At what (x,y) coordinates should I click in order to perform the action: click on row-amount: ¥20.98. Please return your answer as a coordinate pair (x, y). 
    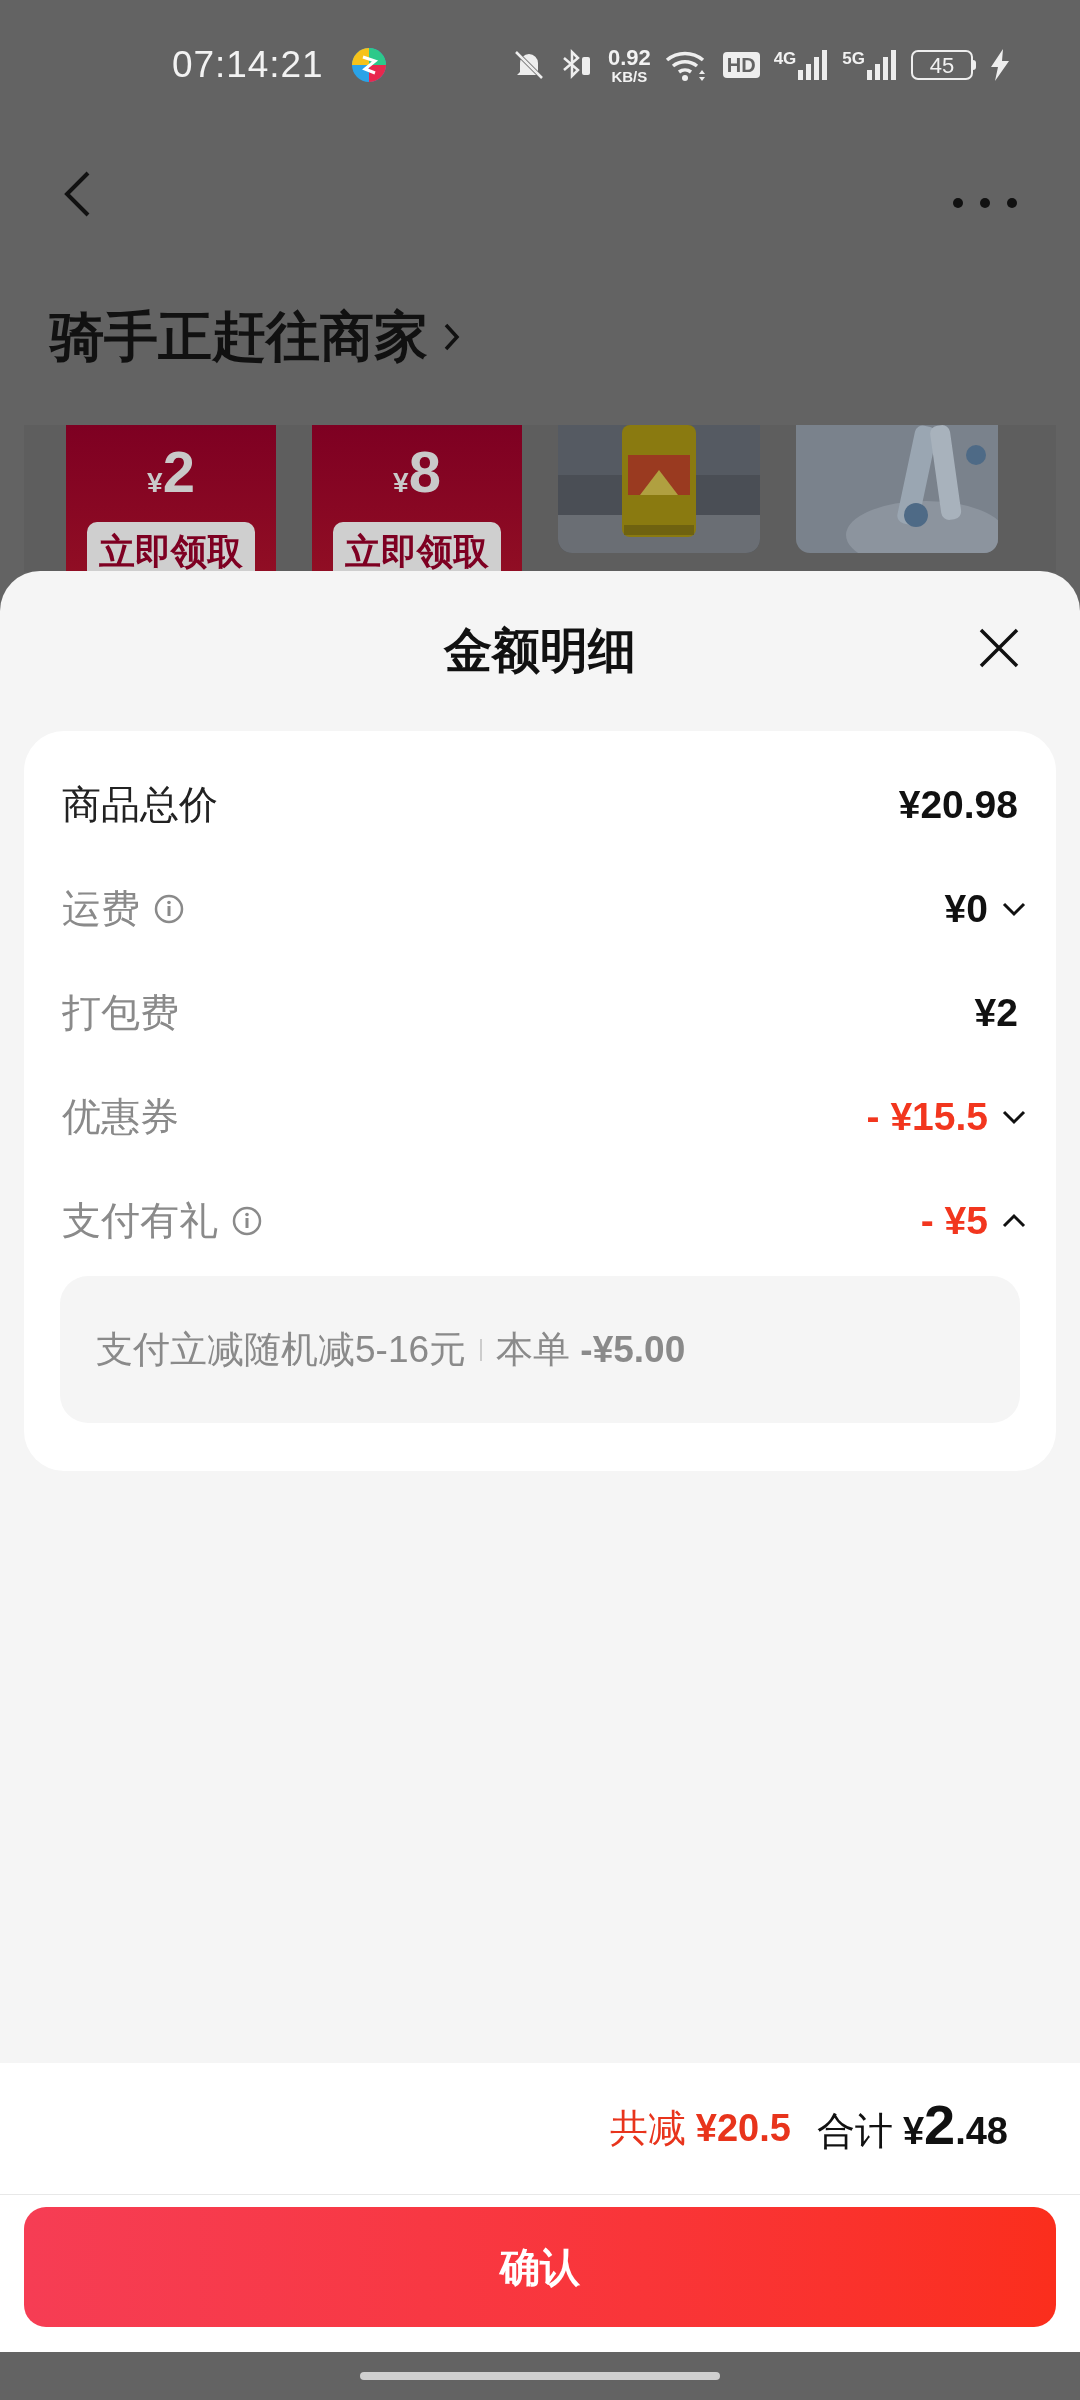
    Looking at the image, I should click on (958, 804).